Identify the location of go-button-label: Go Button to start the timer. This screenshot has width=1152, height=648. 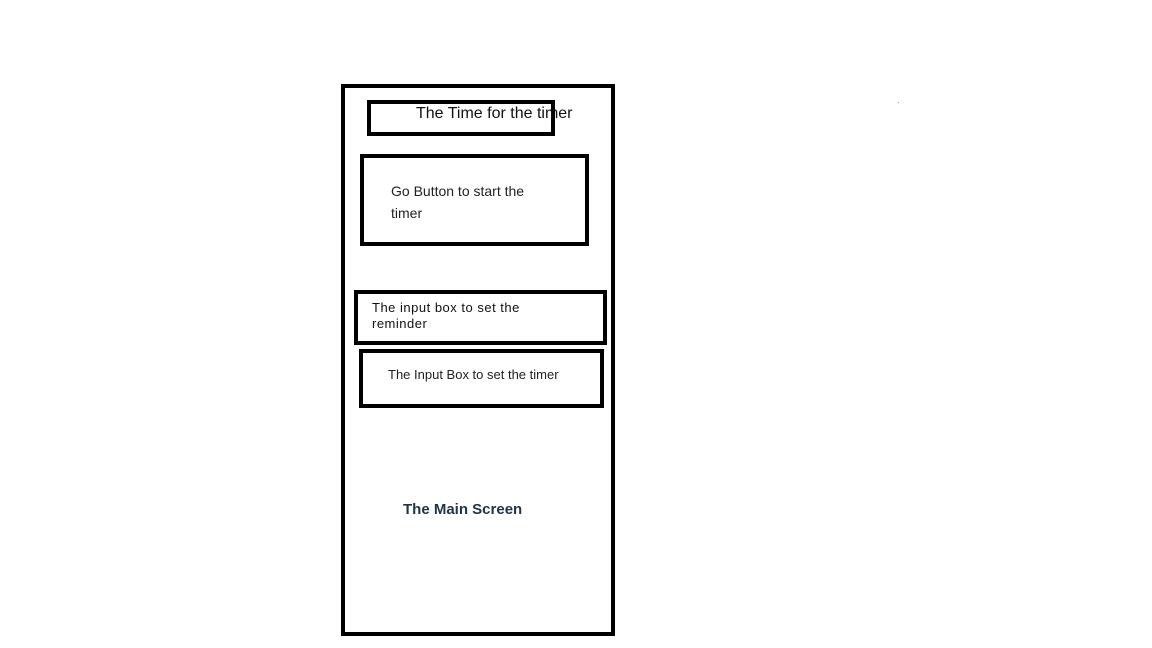
(458, 202).